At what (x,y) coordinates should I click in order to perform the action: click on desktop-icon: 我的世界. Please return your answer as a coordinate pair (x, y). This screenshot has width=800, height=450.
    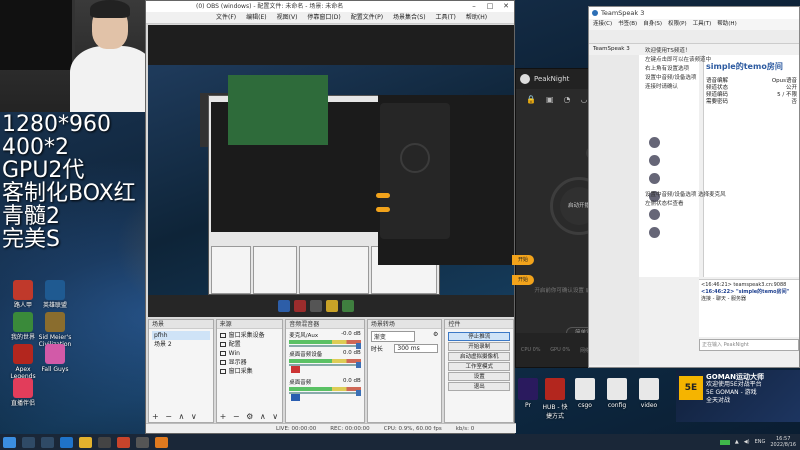
    Looking at the image, I should click on (23, 326).